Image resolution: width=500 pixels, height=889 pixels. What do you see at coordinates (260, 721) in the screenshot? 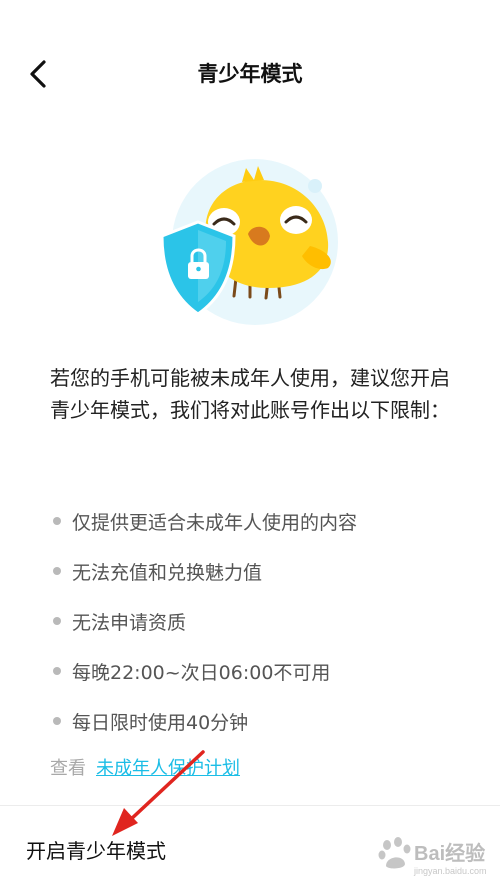
I see `list-item: 每日限时使用40分钟` at bounding box center [260, 721].